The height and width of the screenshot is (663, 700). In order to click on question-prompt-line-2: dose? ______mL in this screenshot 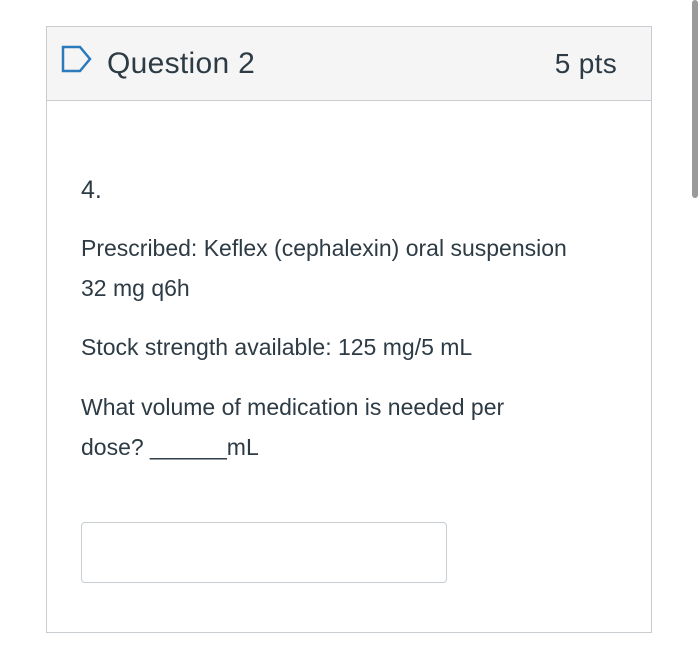, I will do `click(170, 447)`.